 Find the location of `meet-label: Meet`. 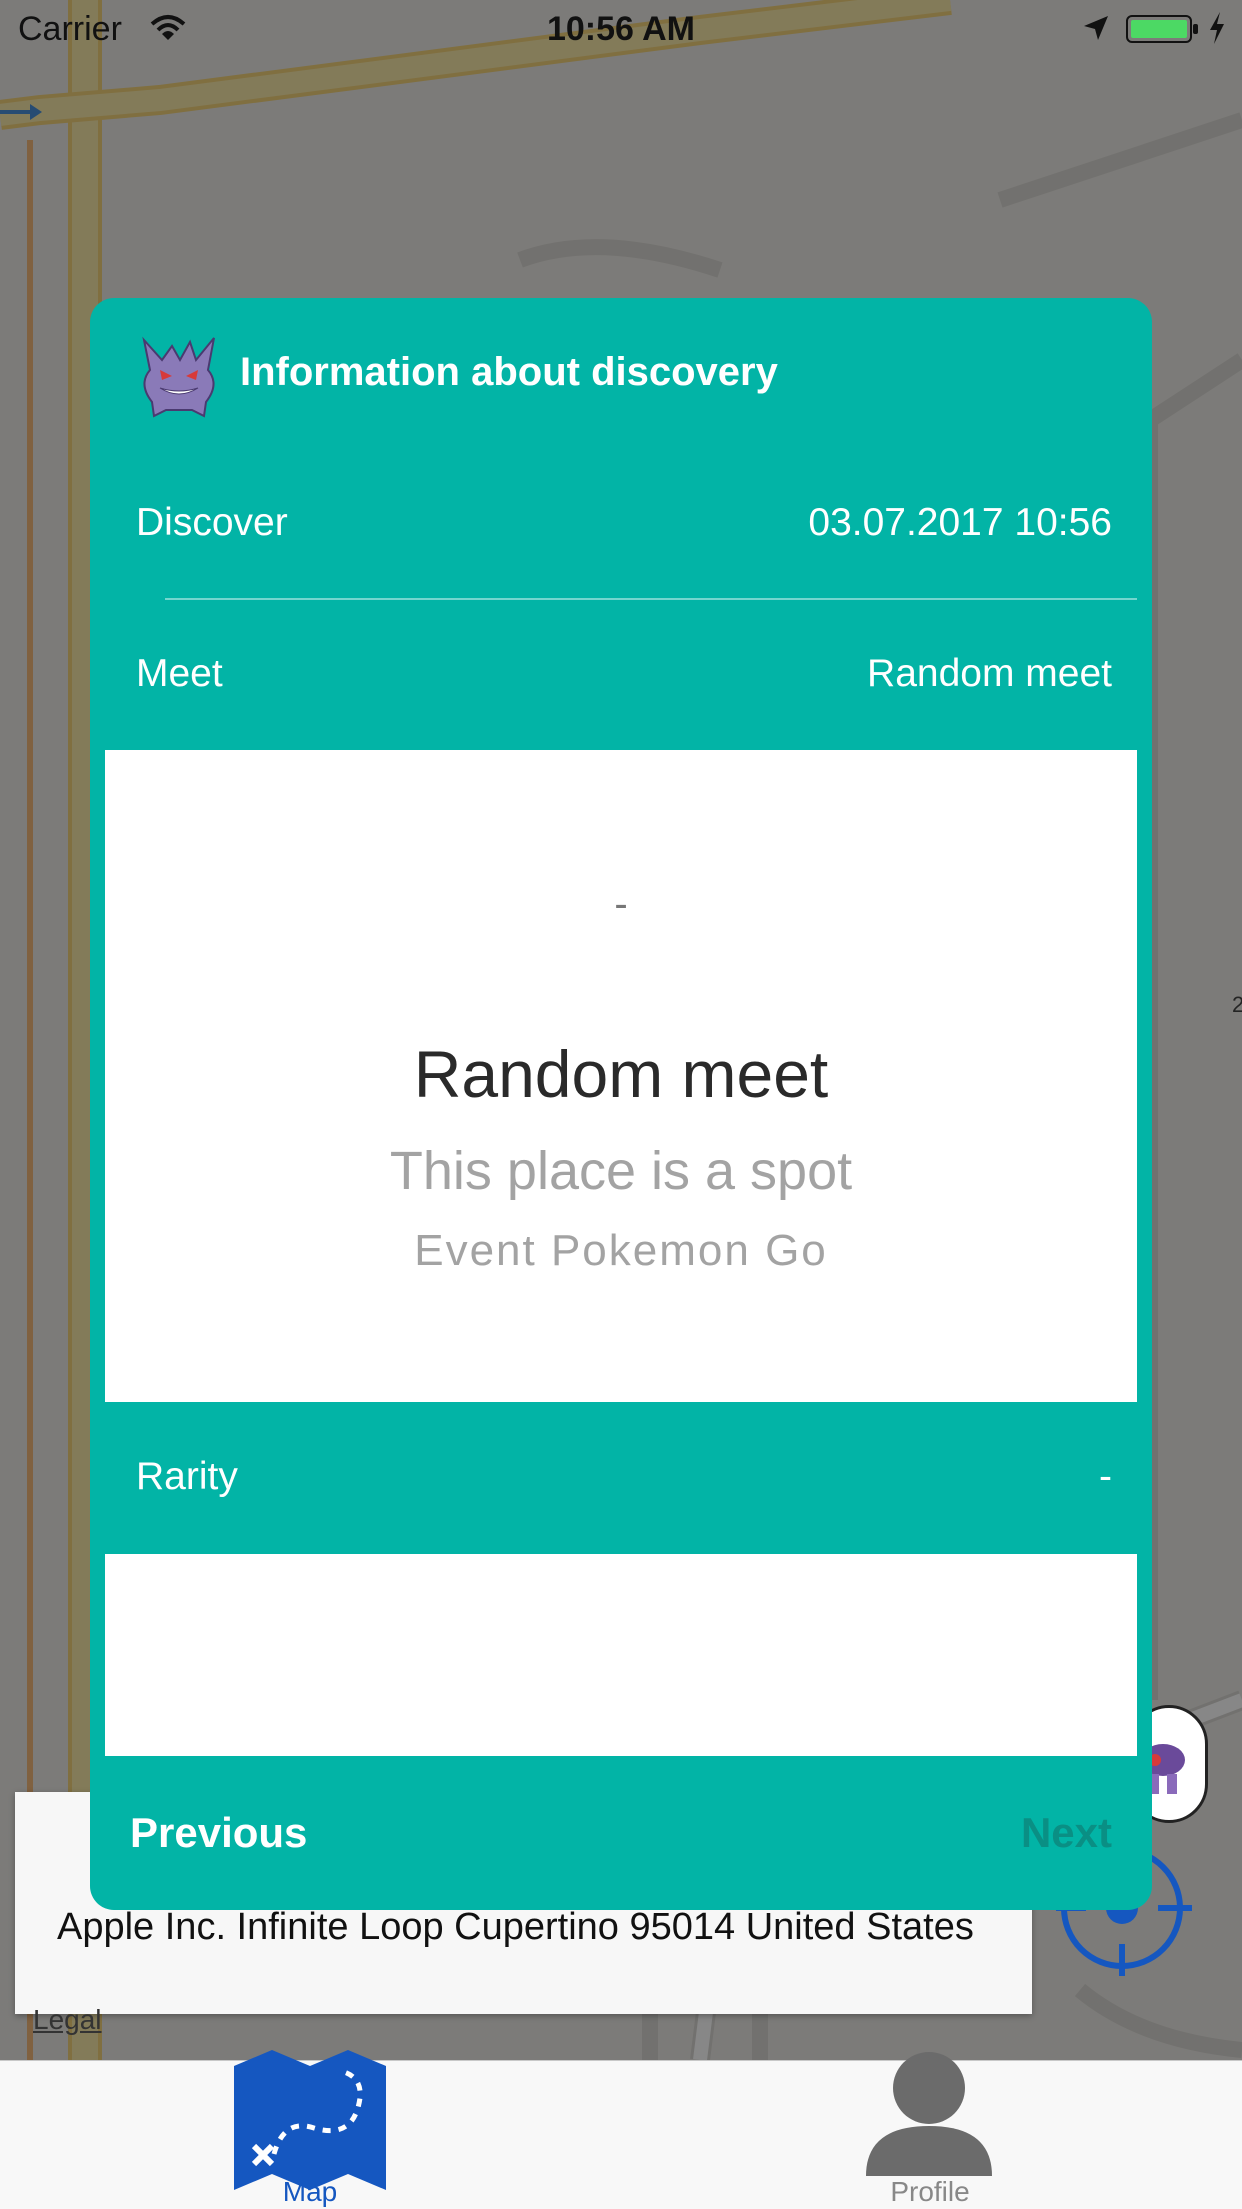

meet-label: Meet is located at coordinates (179, 673).